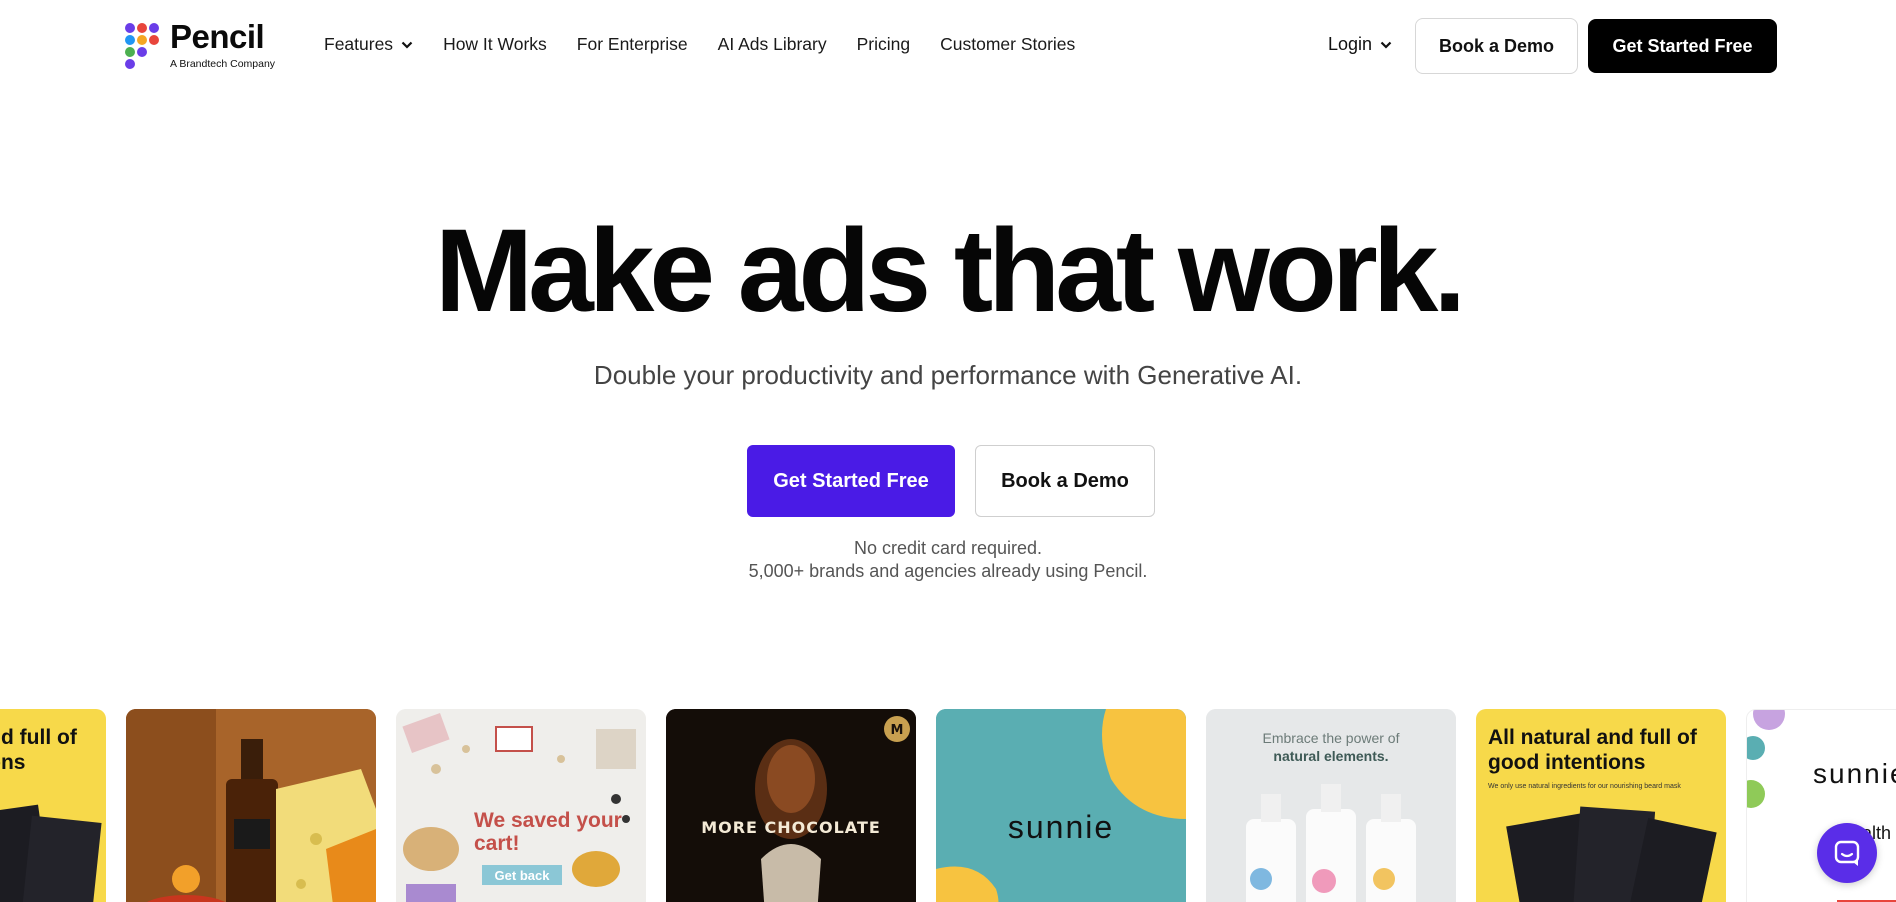 The width and height of the screenshot is (1896, 902). What do you see at coordinates (522, 875) in the screenshot?
I see `get-back-button: Get back` at bounding box center [522, 875].